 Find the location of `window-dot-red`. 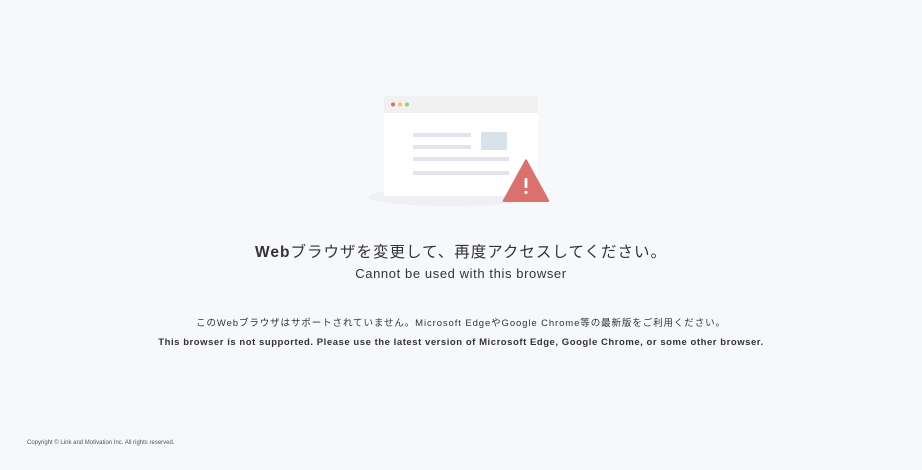

window-dot-red is located at coordinates (393, 104).